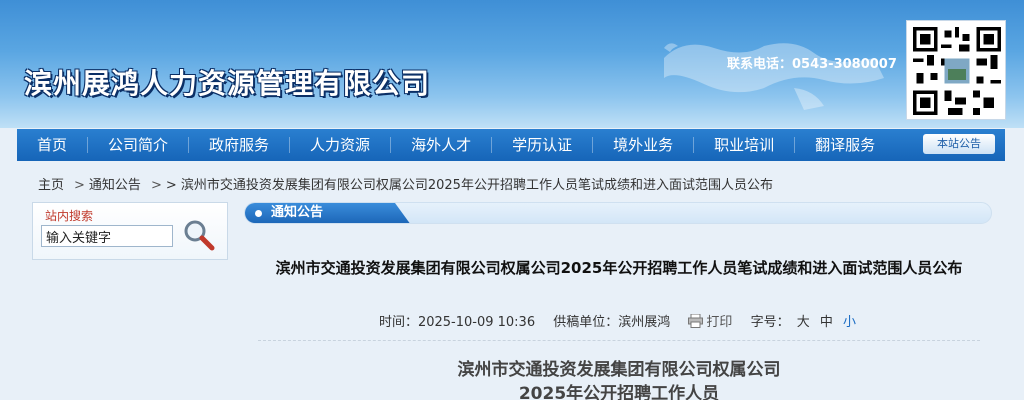 This screenshot has width=1024, height=400. What do you see at coordinates (51, 185) in the screenshot?
I see `breadcrumb-home: 主页` at bounding box center [51, 185].